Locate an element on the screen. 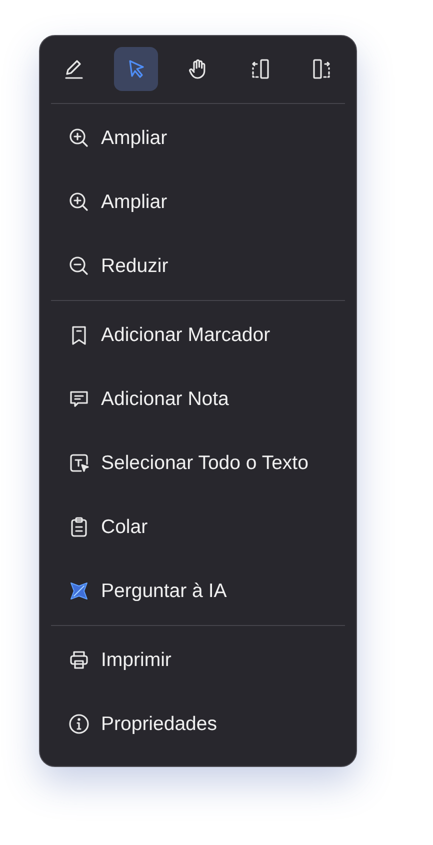 The height and width of the screenshot is (845, 433). menu-item: Reduzir is located at coordinates (198, 266).